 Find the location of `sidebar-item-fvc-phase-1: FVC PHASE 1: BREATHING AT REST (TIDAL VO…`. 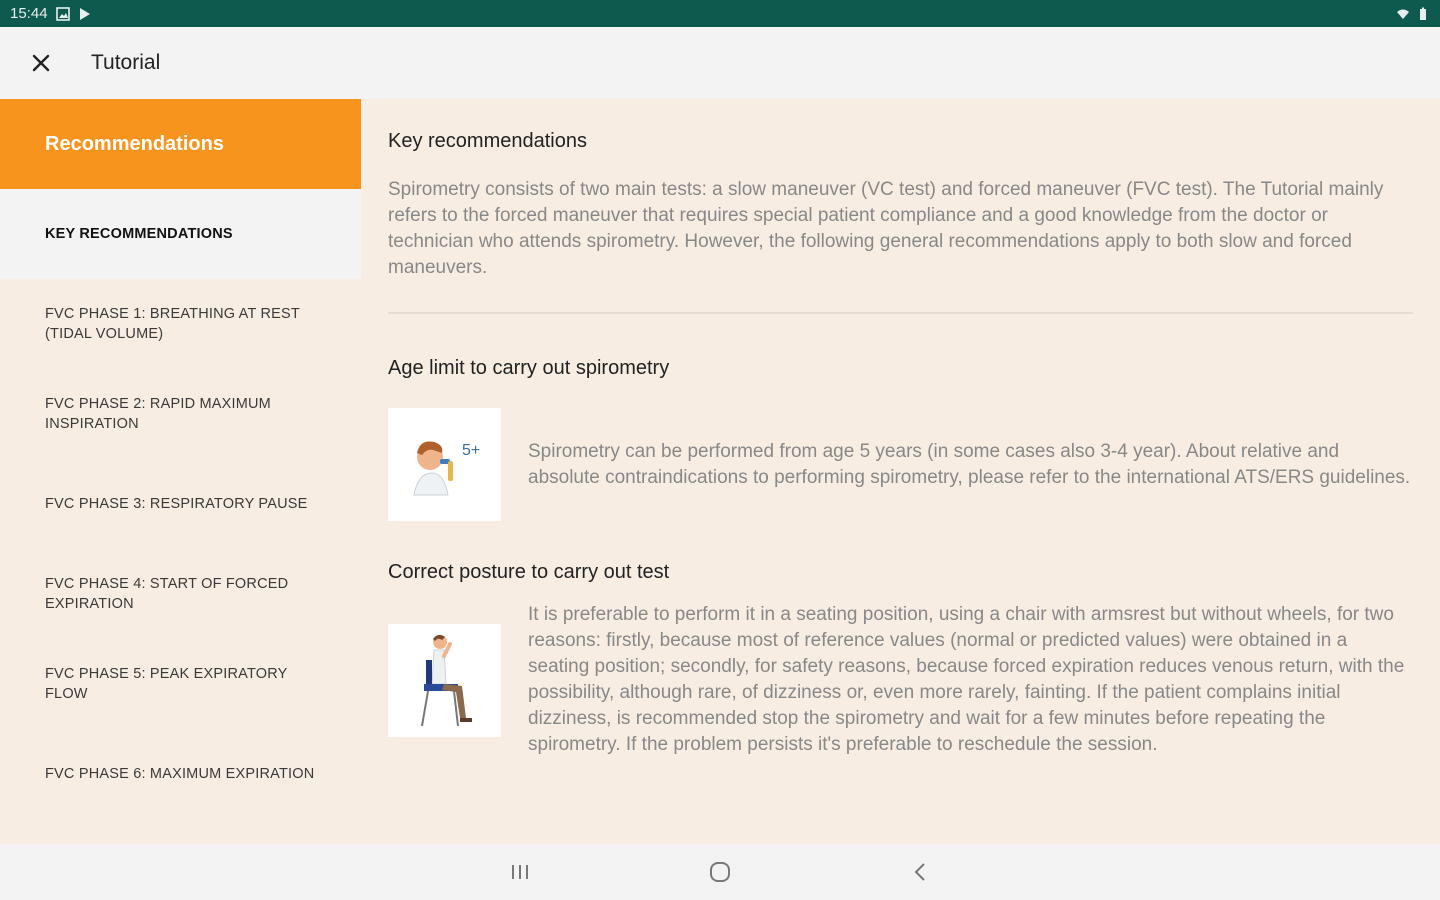

sidebar-item-fvc-phase-1: FVC PHASE 1: BREATHING AT REST (TIDAL VO… is located at coordinates (180, 324).